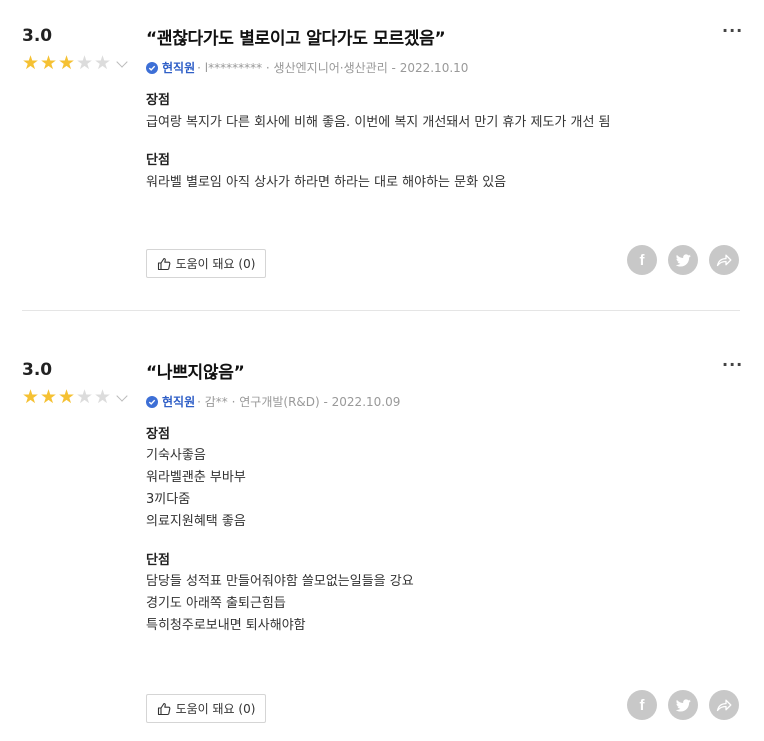 The height and width of the screenshot is (741, 764). I want to click on review-meta-text: · 감** · 연구개발(R&D) - 2022.10.09, so click(299, 402).